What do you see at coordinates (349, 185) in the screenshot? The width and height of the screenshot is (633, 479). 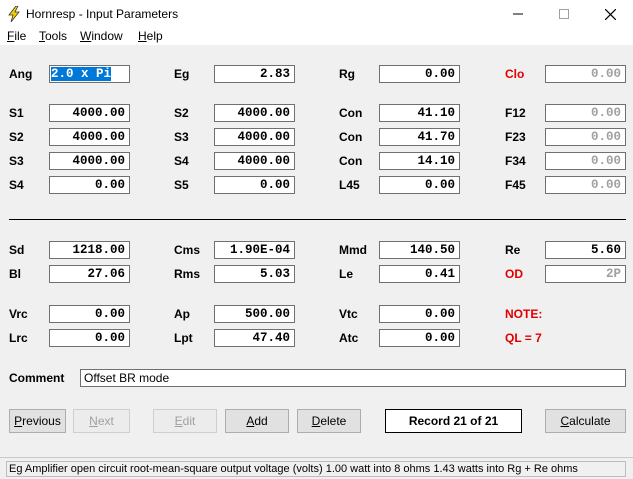 I see `label-l45: L45` at bounding box center [349, 185].